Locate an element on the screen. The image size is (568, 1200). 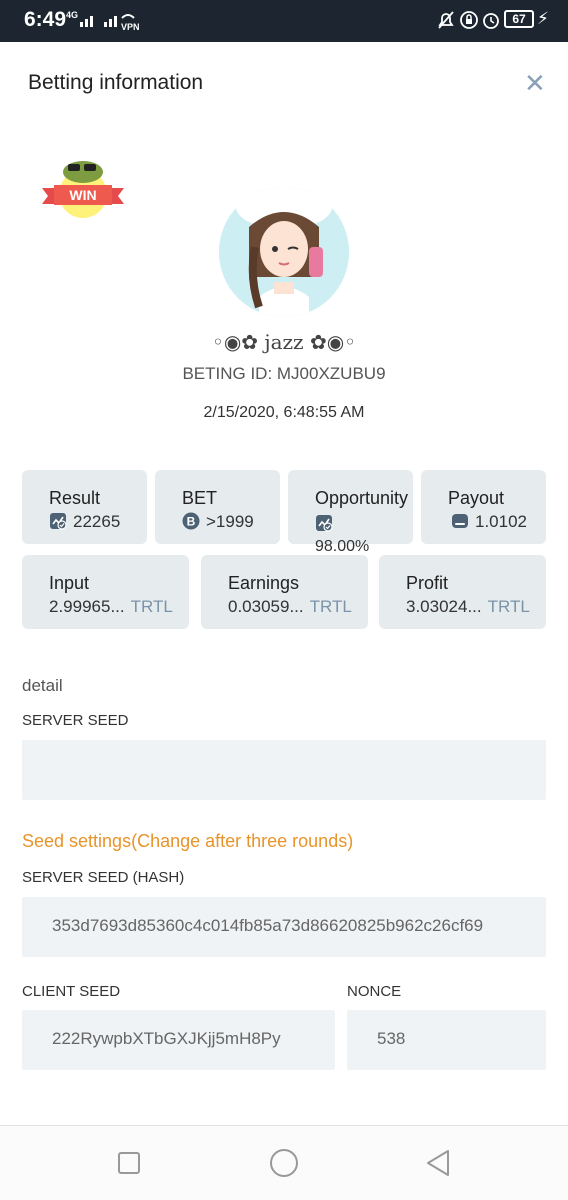
result-icon is located at coordinates (58, 523).